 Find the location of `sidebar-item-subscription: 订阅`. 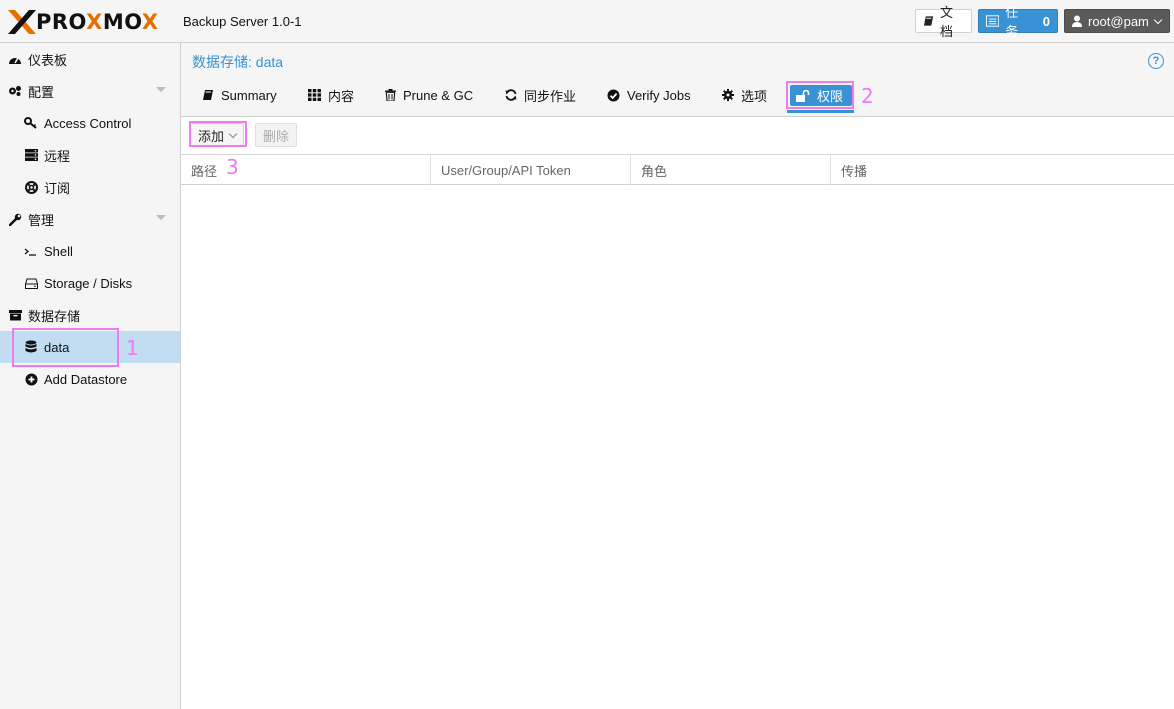

sidebar-item-subscription: 订阅 is located at coordinates (90, 187).